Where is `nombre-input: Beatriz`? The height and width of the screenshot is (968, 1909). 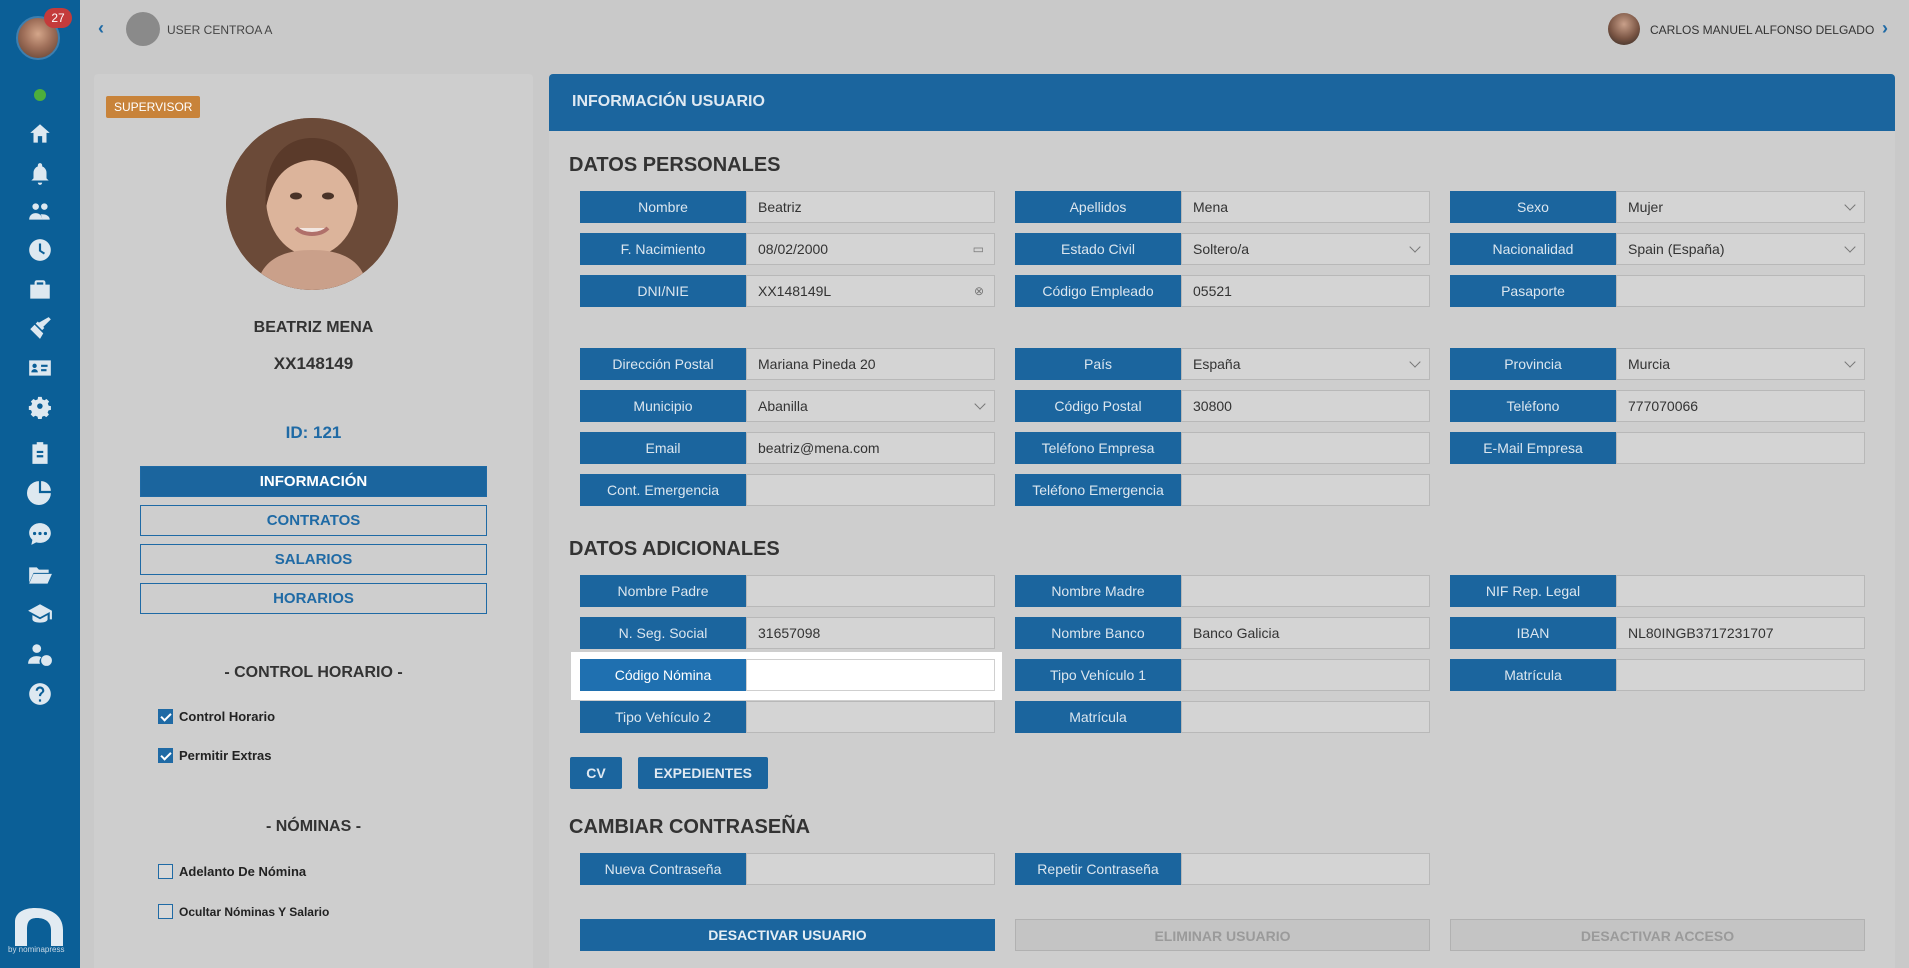 nombre-input: Beatriz is located at coordinates (870, 207).